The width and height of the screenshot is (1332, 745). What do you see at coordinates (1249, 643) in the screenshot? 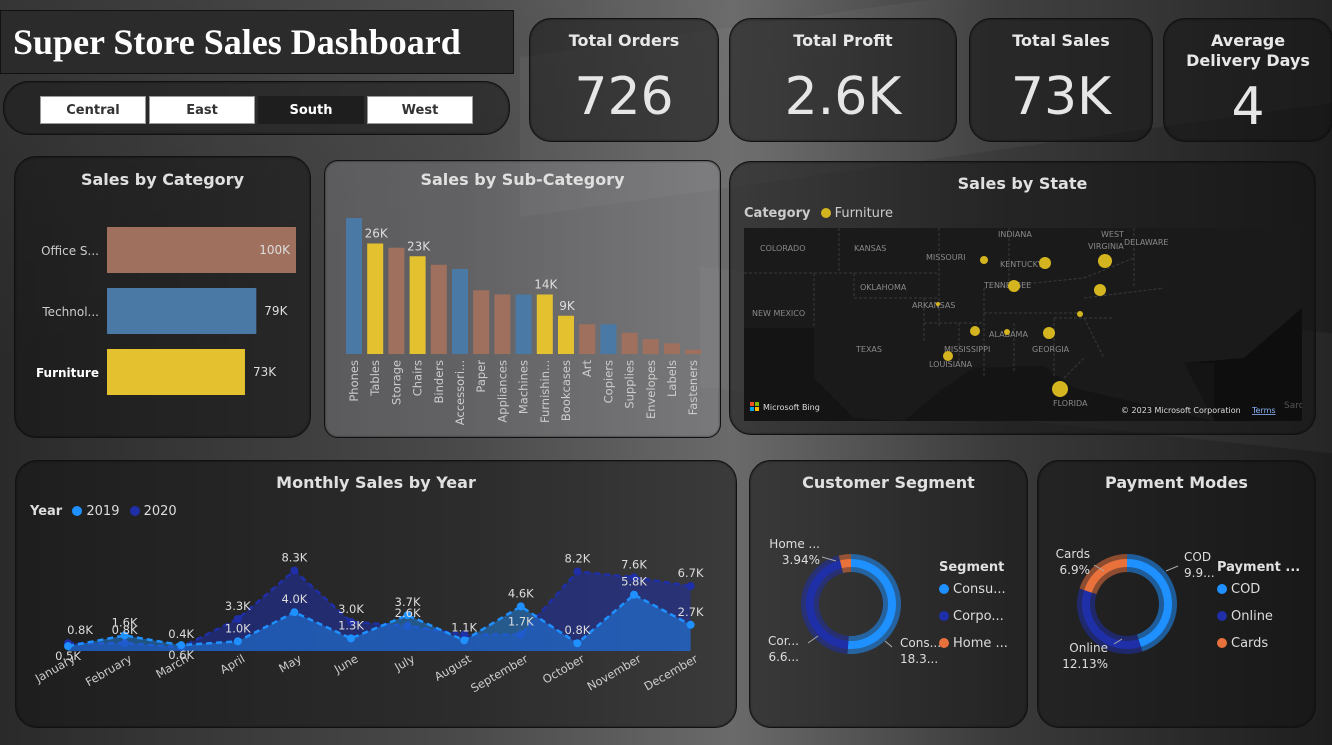
I see `donut-legend-item: Cards` at bounding box center [1249, 643].